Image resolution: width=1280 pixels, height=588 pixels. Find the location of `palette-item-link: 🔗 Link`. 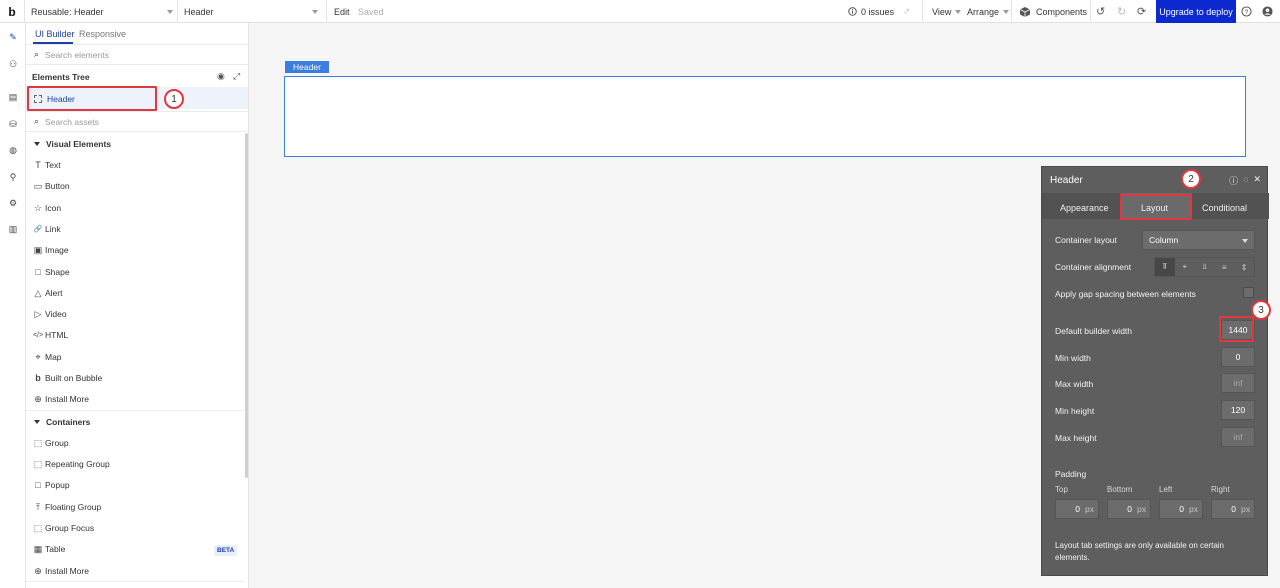

palette-item-link: 🔗 Link is located at coordinates (46, 229).